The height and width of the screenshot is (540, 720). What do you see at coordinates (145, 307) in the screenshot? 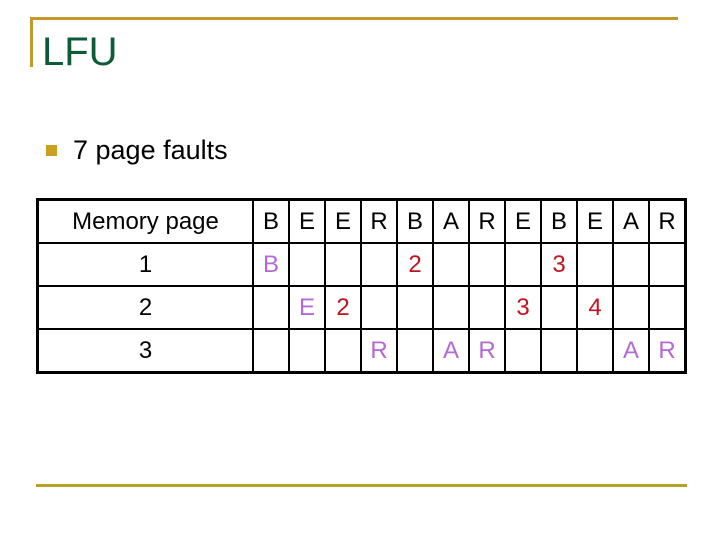
I see `frame-label: 2` at bounding box center [145, 307].